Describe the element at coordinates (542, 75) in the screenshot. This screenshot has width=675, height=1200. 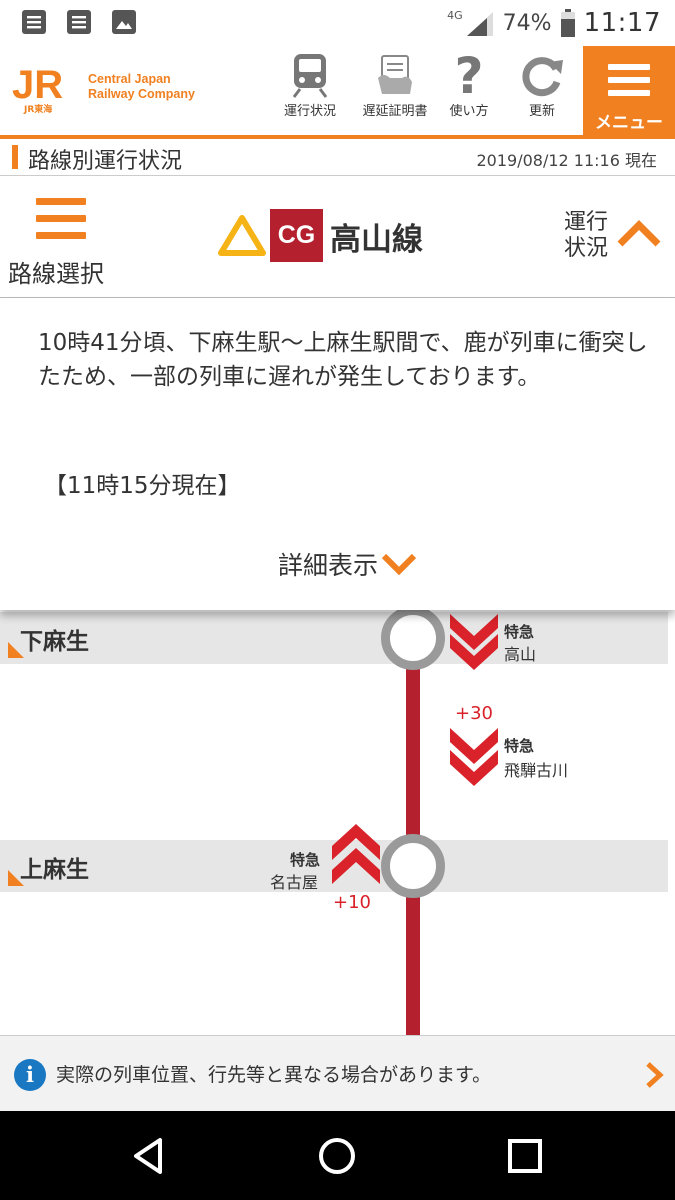
I see `refresh-icon` at that location.